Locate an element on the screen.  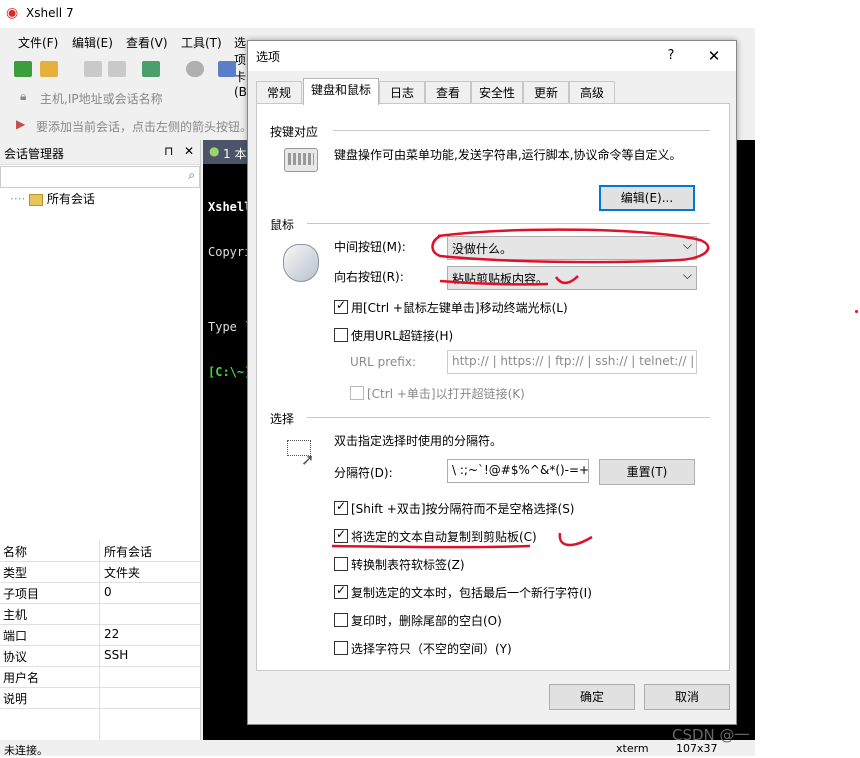
tab-keyboard-mouse: 键盘和鼠标 is located at coordinates (341, 91).